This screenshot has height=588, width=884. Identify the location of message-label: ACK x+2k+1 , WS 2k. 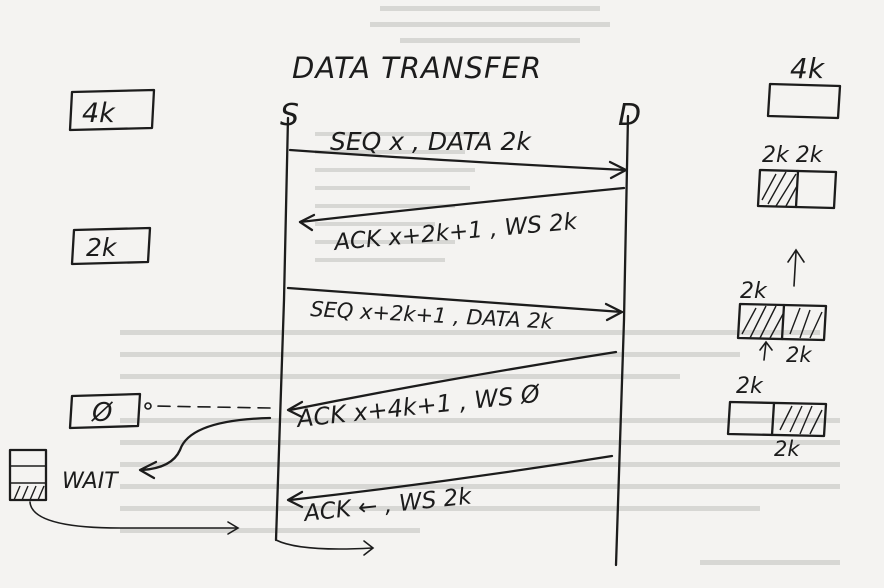
(455, 232).